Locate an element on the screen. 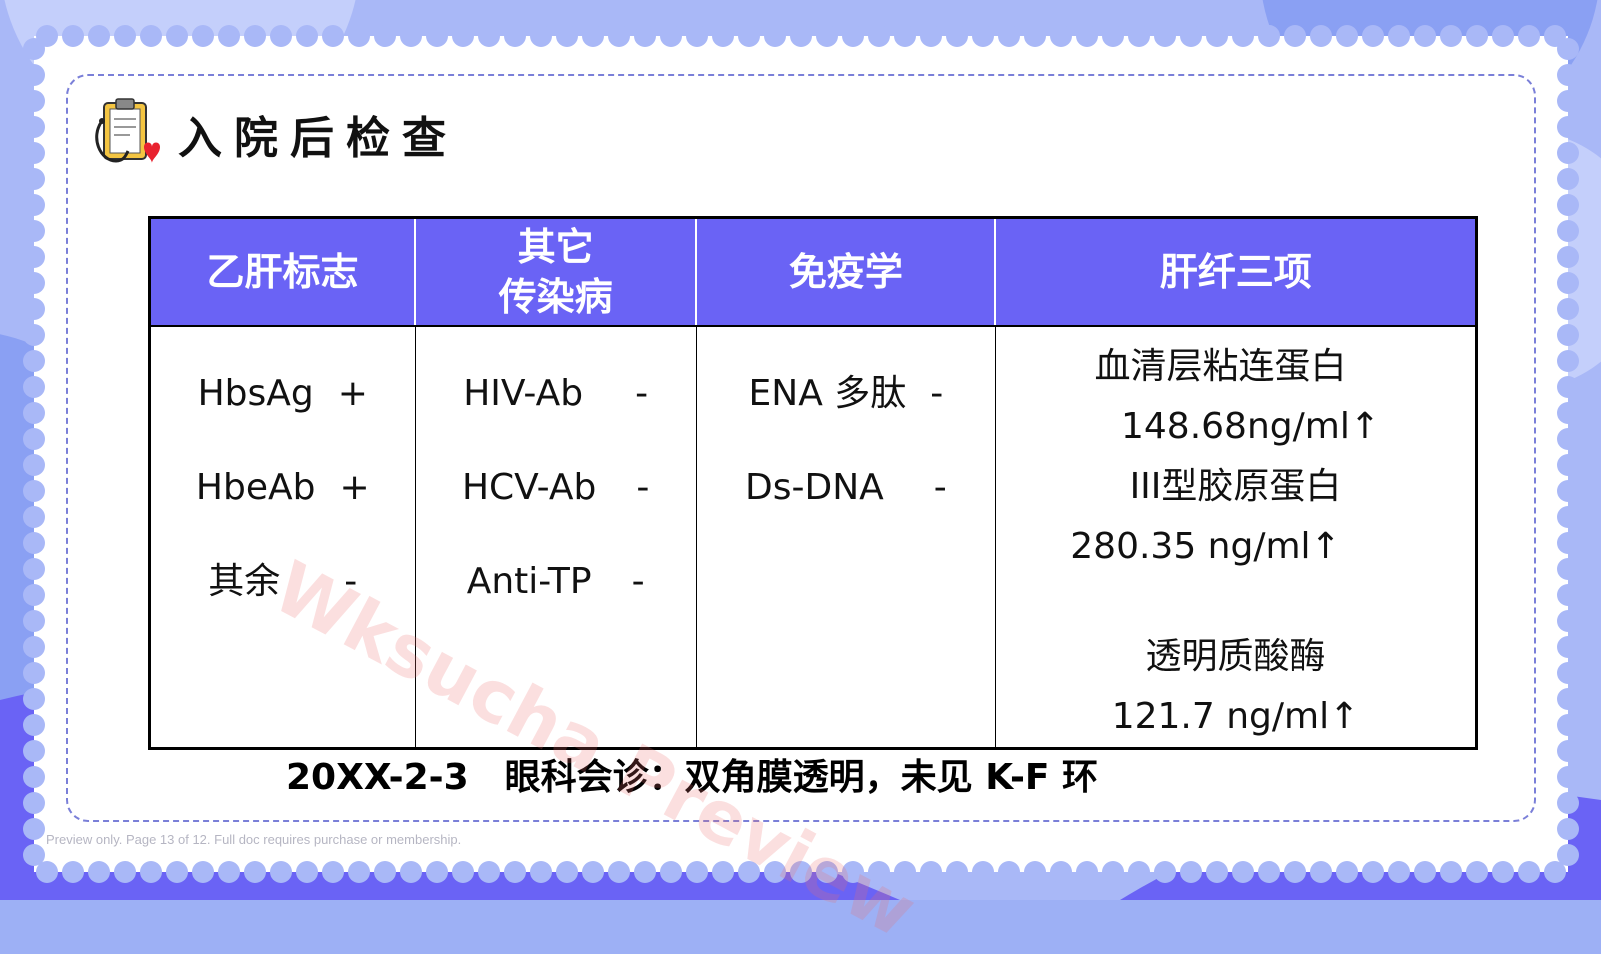  list-item: Anti-TP - is located at coordinates (555, 581).